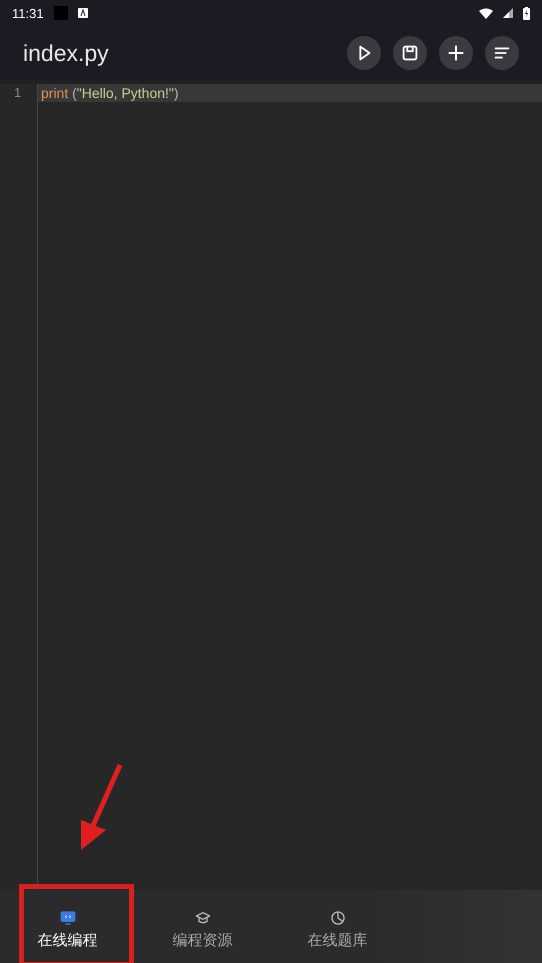  Describe the element at coordinates (502, 53) in the screenshot. I see `format-button` at that location.